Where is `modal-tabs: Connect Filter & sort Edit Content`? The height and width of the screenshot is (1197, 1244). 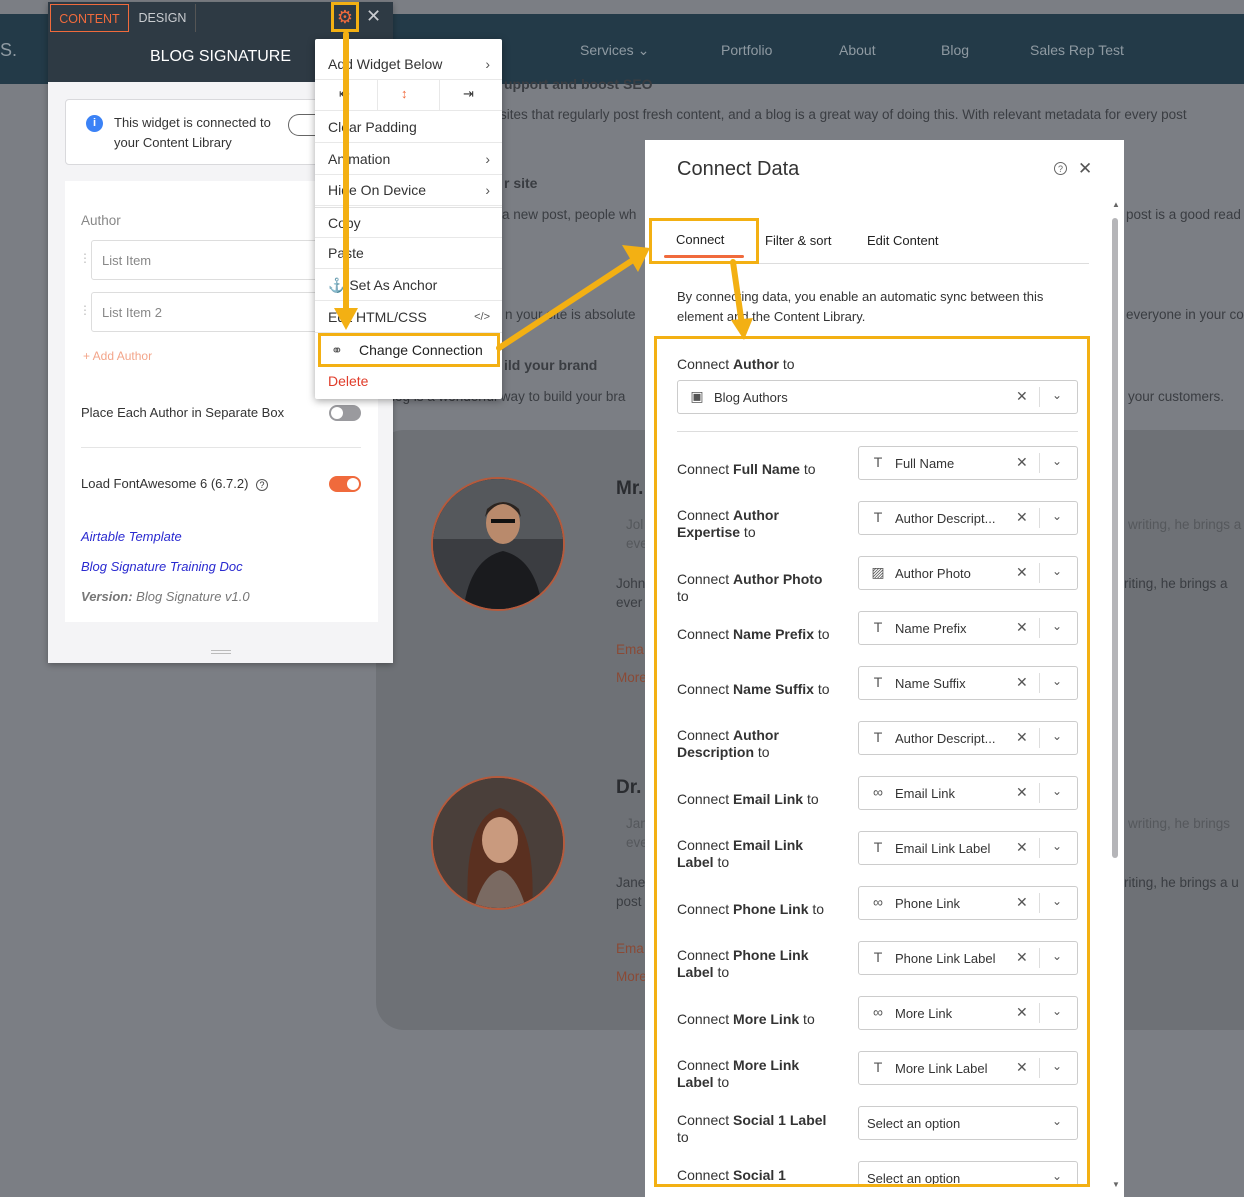 modal-tabs: Connect Filter & sort Edit Content is located at coordinates (869, 241).